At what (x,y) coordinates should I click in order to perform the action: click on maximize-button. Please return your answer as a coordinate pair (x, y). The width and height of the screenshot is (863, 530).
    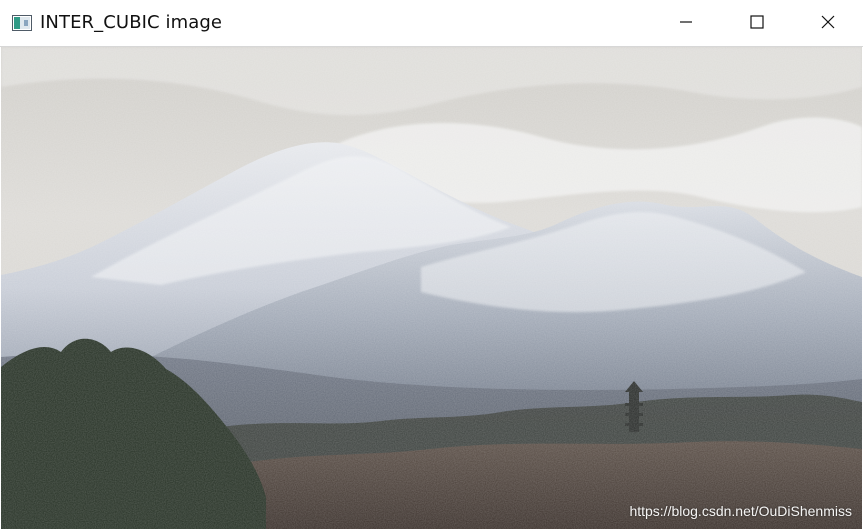
    Looking at the image, I should click on (756, 23).